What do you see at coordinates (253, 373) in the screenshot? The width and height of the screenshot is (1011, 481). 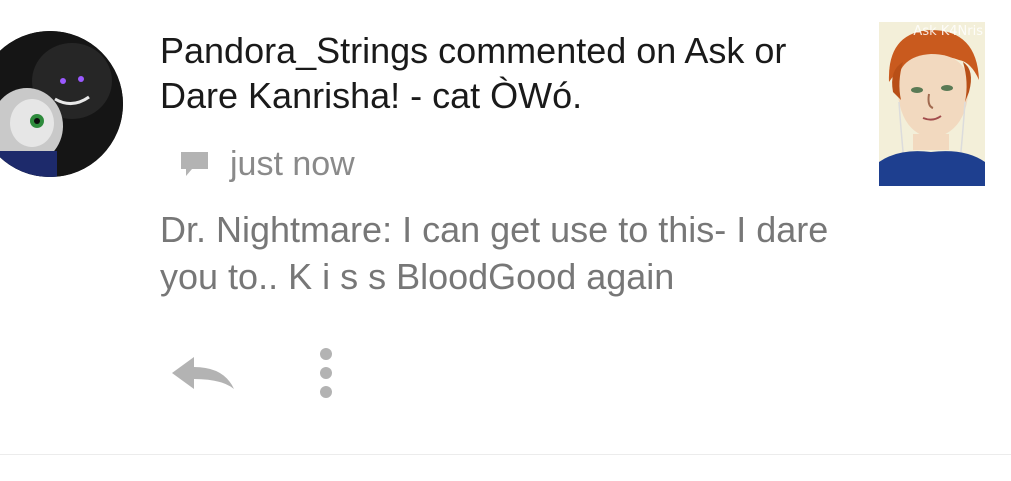 I see `notification-actions` at bounding box center [253, 373].